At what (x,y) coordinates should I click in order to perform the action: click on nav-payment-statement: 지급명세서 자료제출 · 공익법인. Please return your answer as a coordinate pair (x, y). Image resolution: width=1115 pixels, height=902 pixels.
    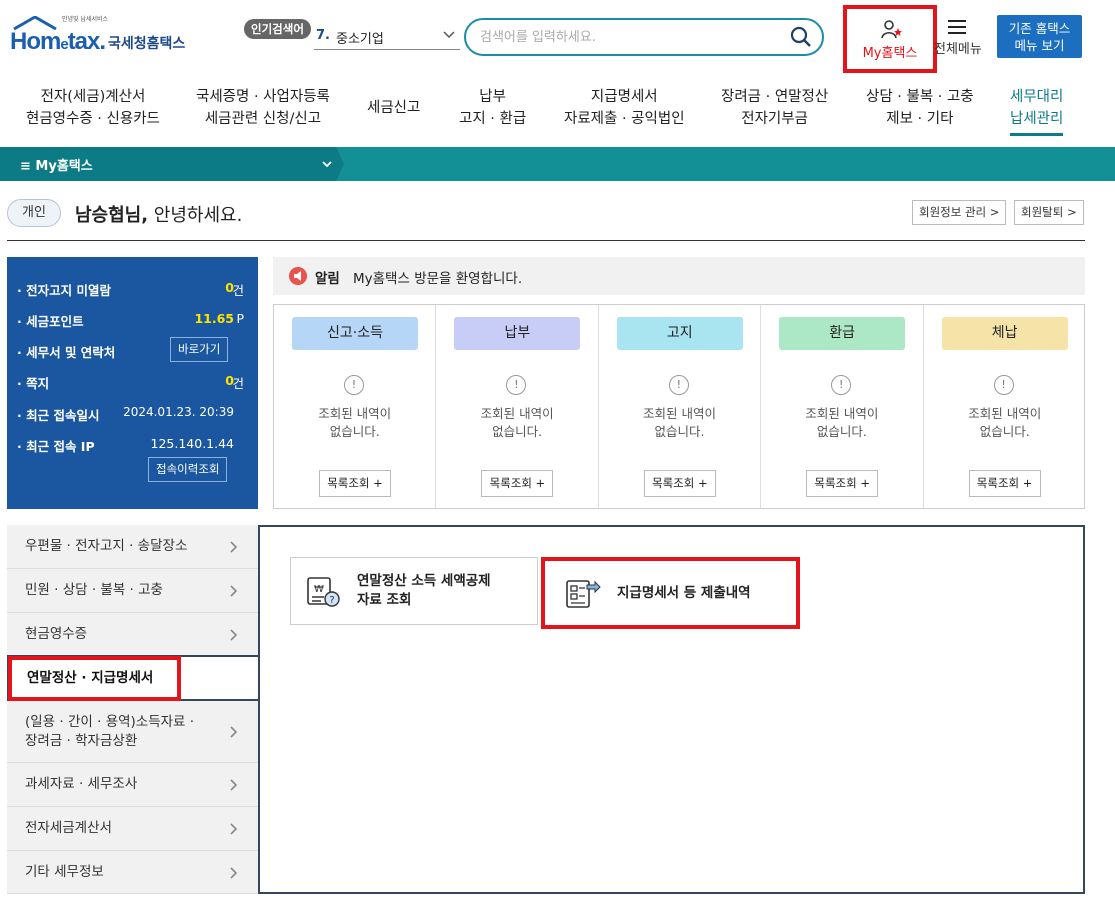
    Looking at the image, I should click on (624, 108).